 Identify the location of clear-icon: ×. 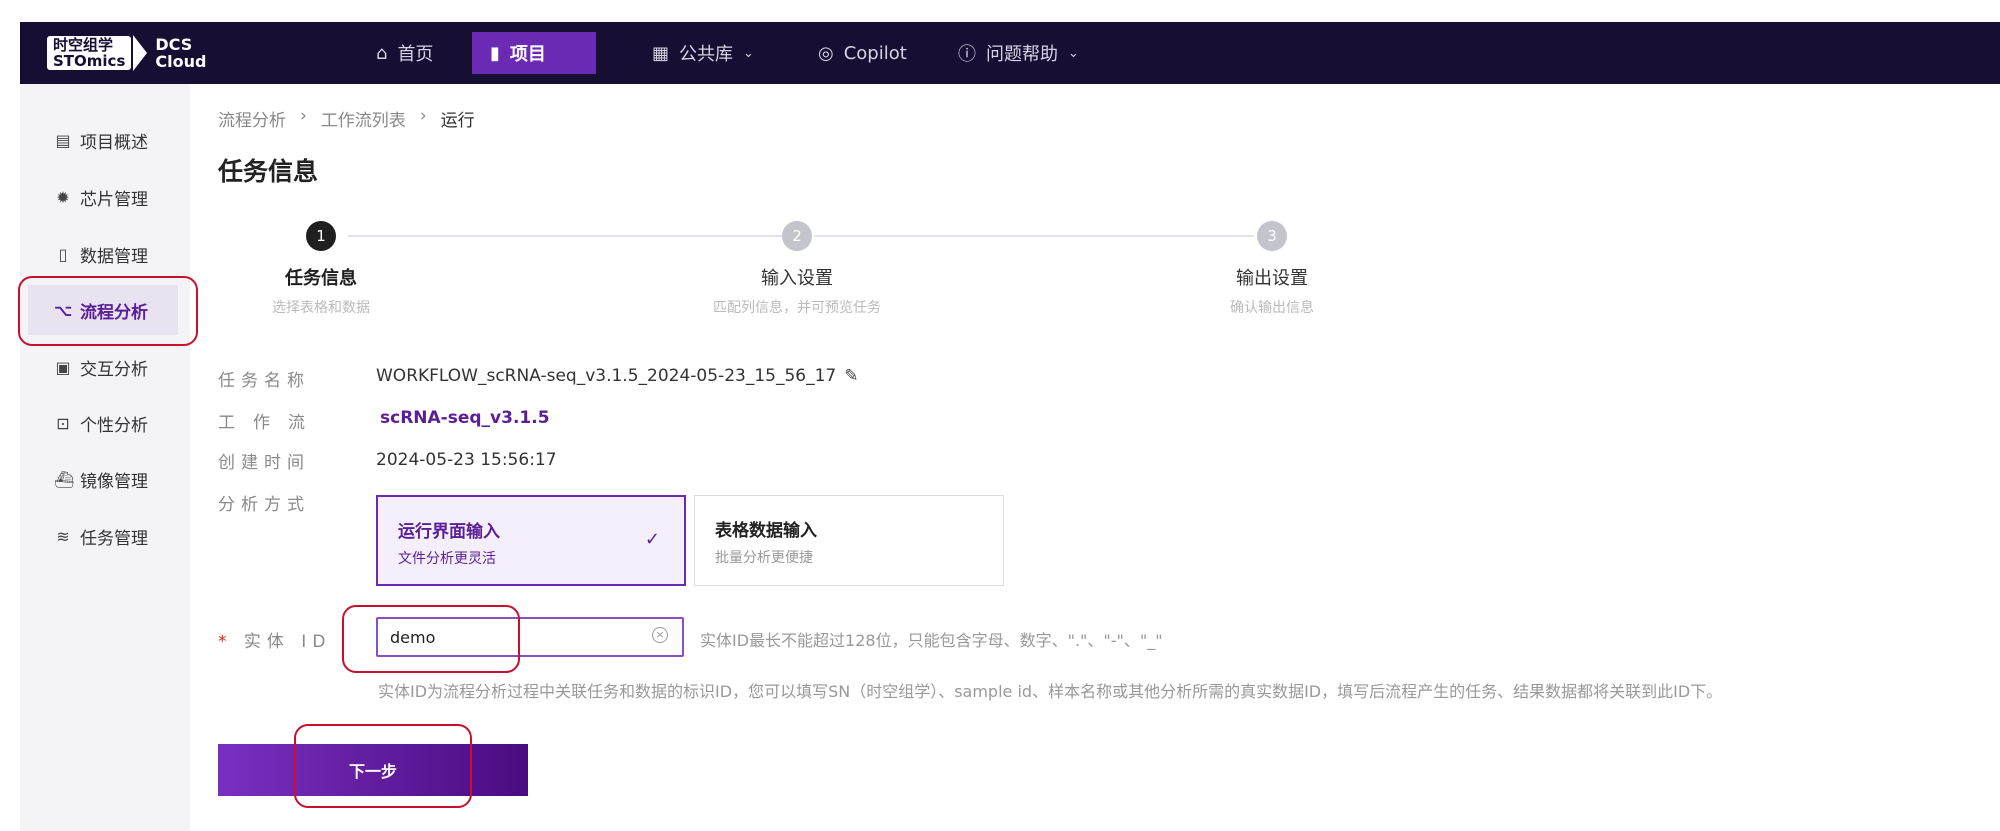
(660, 635).